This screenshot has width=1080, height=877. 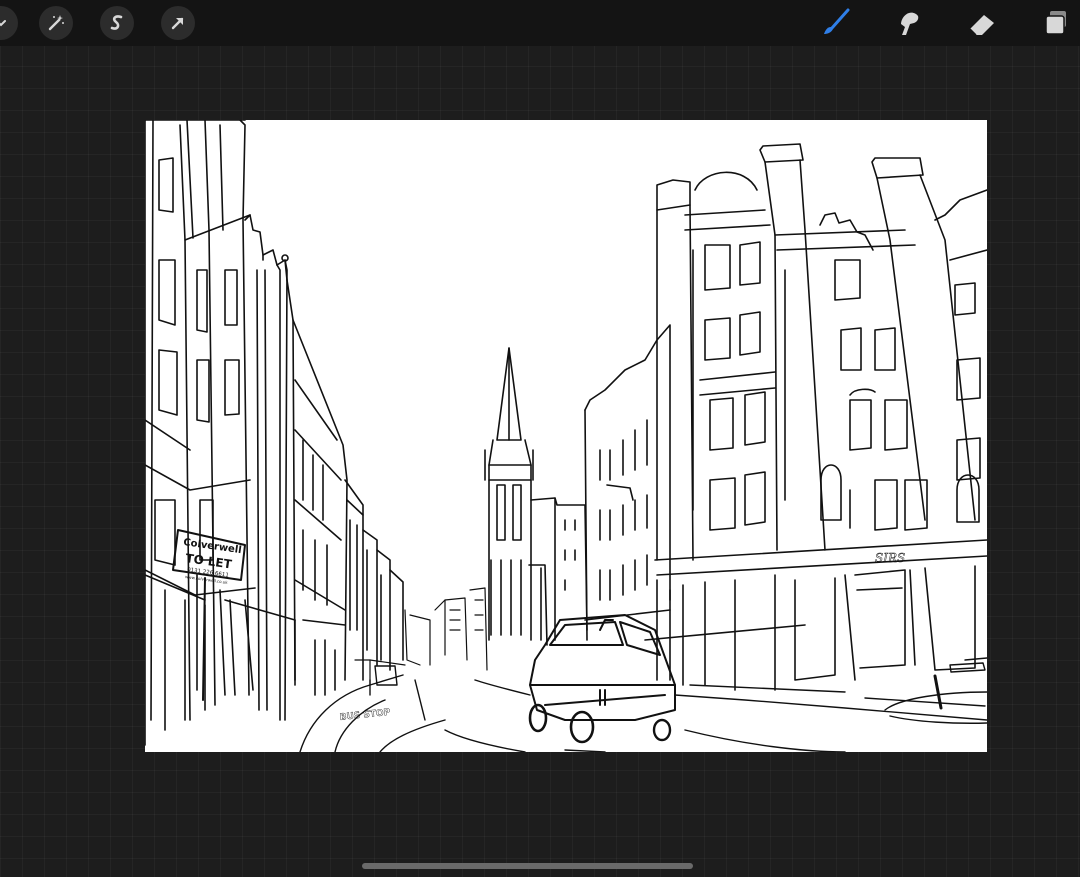 I want to click on arrow-cursor-icon, so click(x=178, y=23).